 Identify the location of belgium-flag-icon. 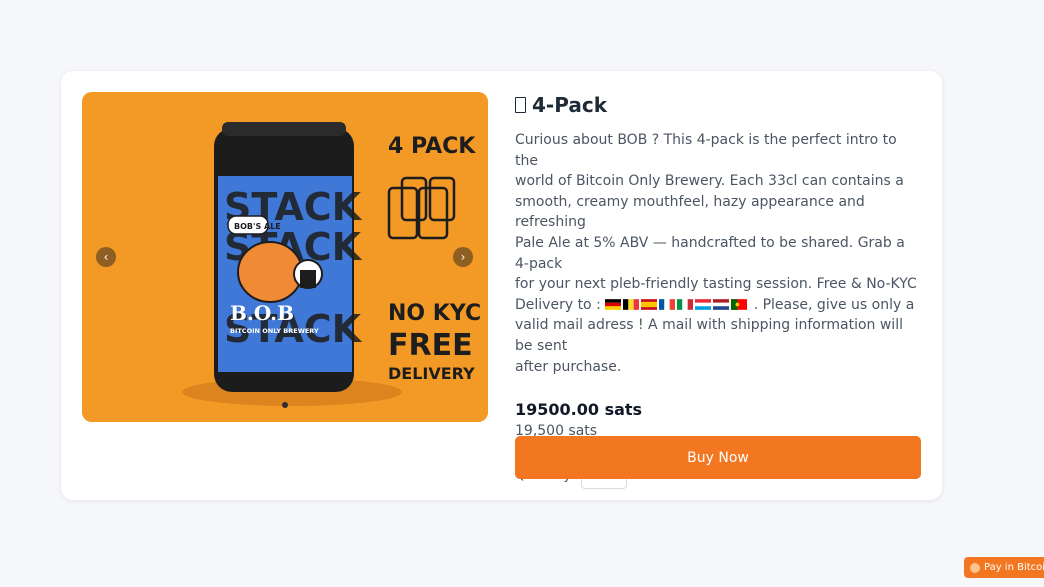
(631, 304).